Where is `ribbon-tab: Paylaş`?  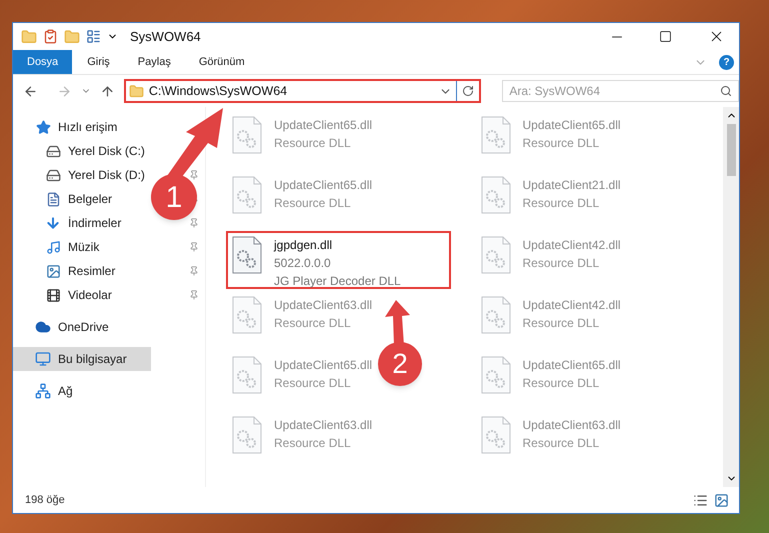 ribbon-tab: Paylaş is located at coordinates (154, 62).